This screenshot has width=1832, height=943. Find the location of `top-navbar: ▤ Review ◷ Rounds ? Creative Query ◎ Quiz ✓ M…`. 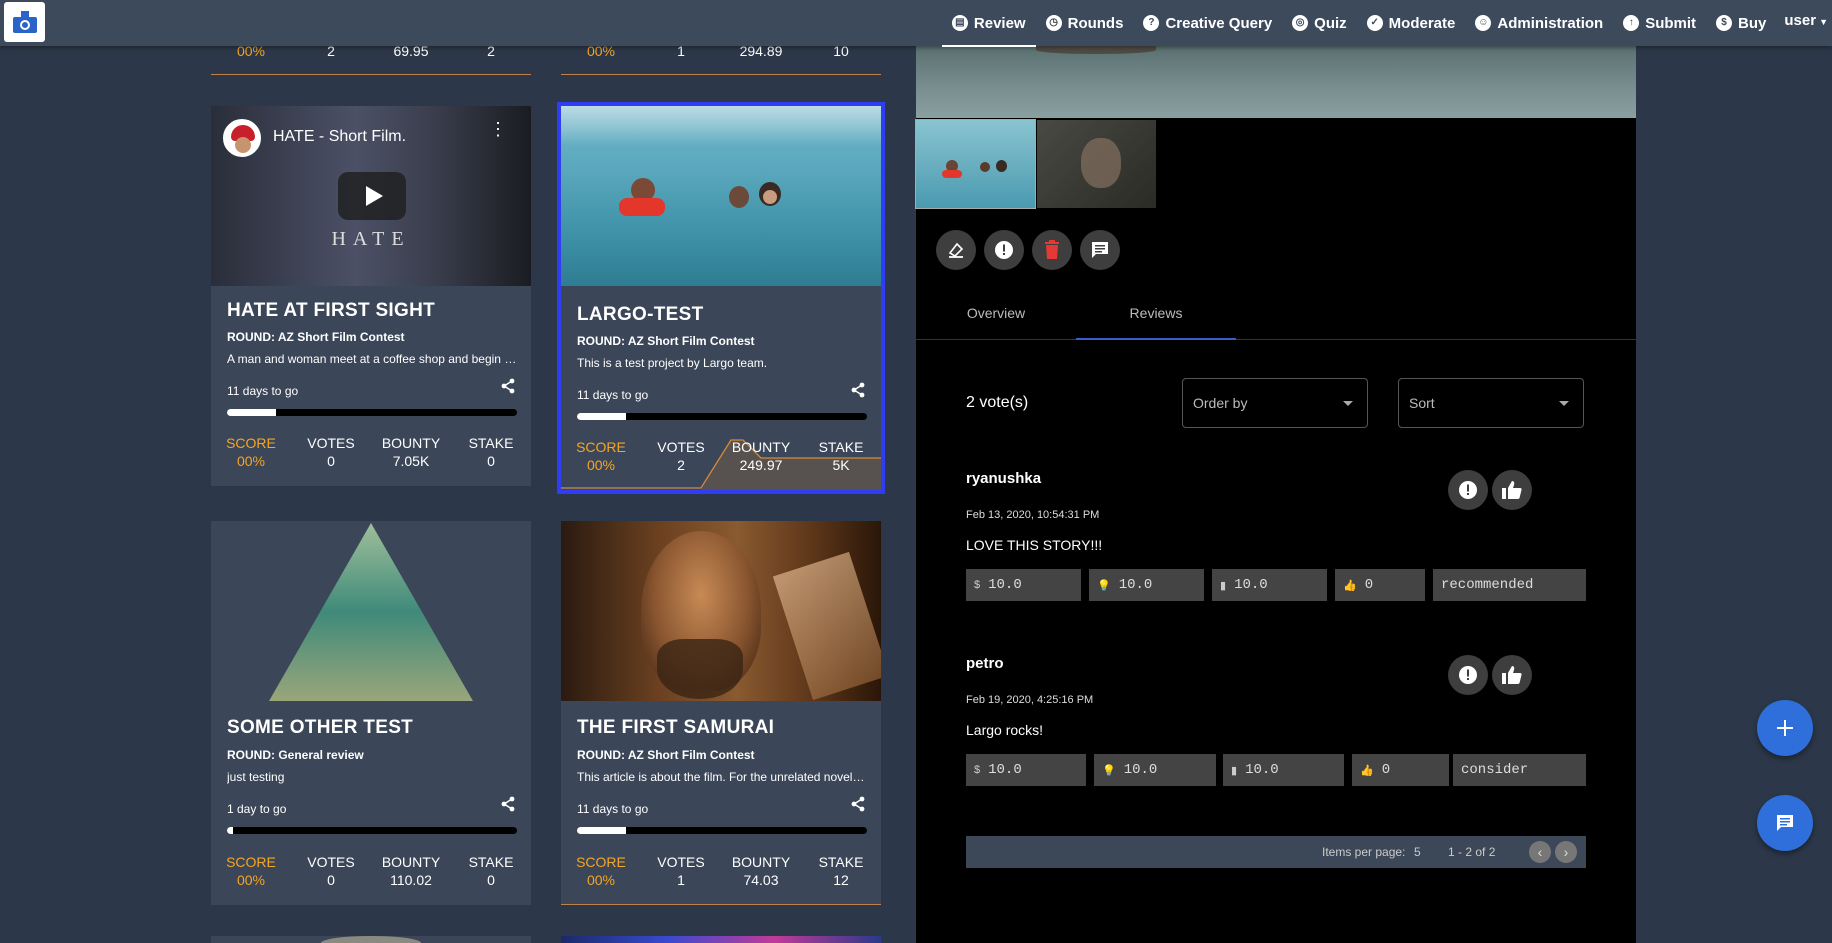

top-navbar: ▤ Review ◷ Rounds ? Creative Query ◎ Quiz ✓ M… is located at coordinates (916, 23).